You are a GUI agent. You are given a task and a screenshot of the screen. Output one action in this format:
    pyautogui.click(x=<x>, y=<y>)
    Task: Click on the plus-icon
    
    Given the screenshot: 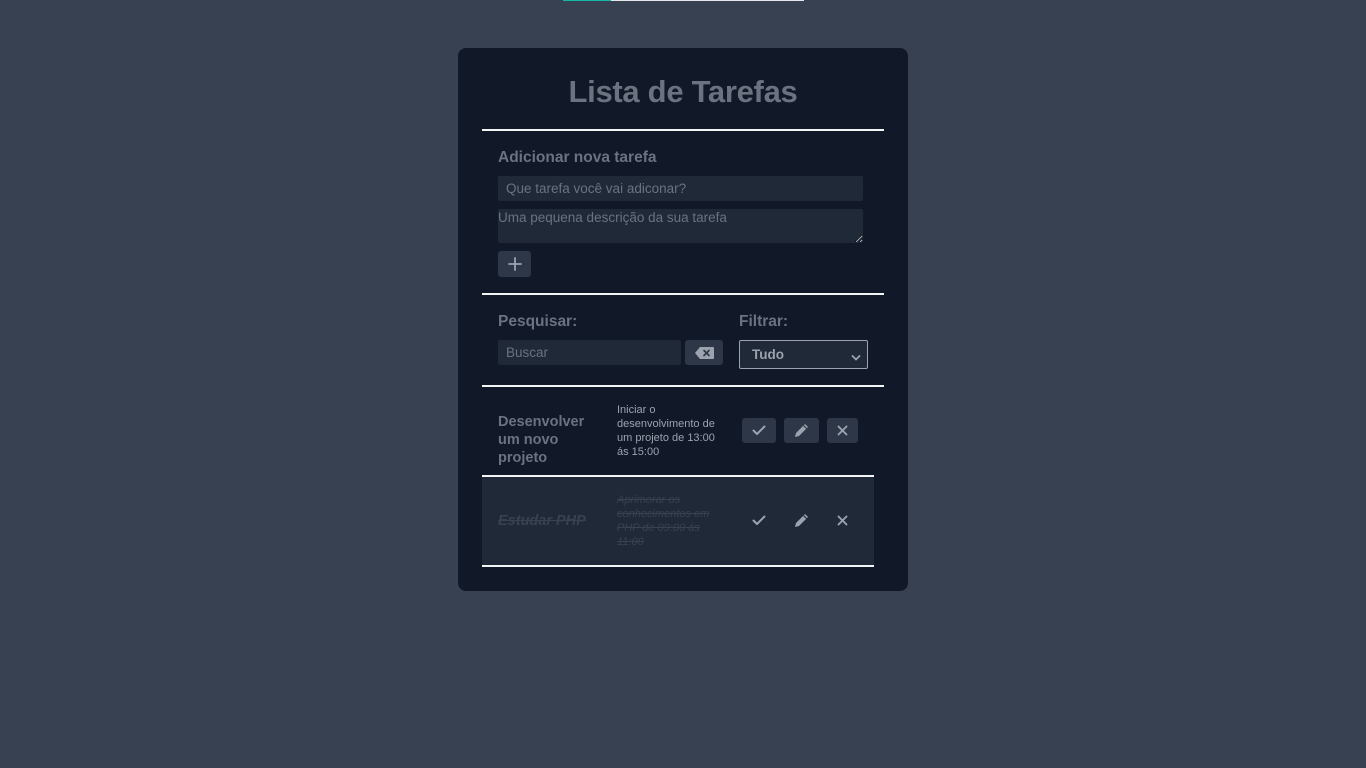 What is the action you would take?
    pyautogui.click(x=514, y=264)
    